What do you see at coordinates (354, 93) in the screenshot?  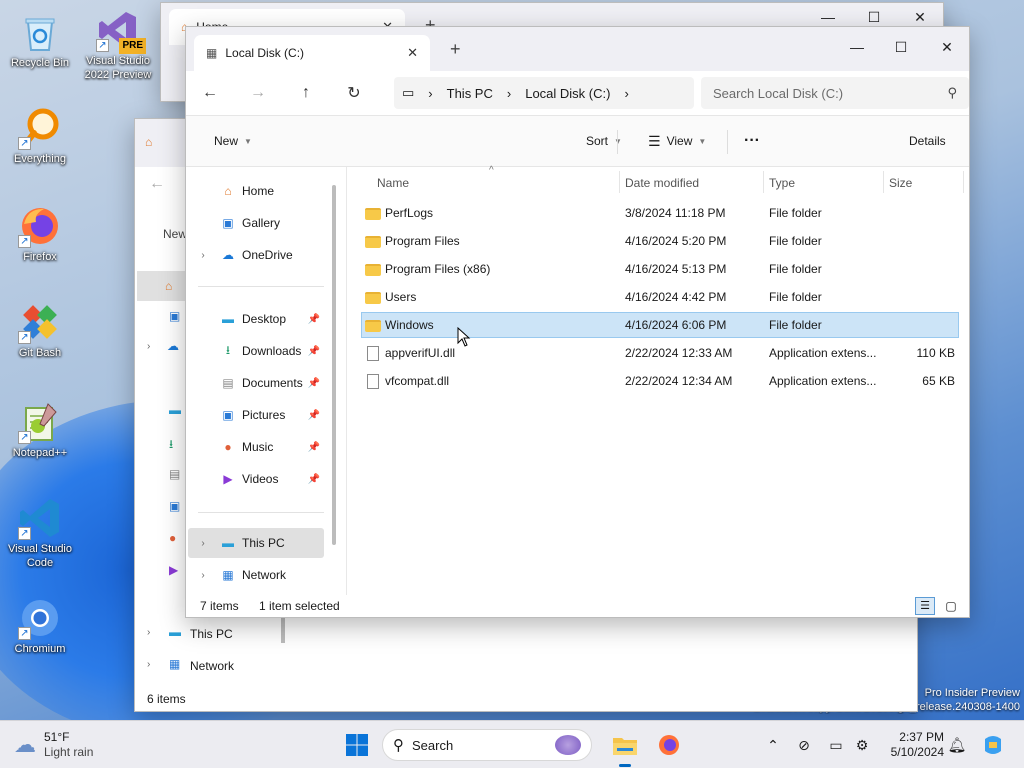 I see `refresh-icon: ↻` at bounding box center [354, 93].